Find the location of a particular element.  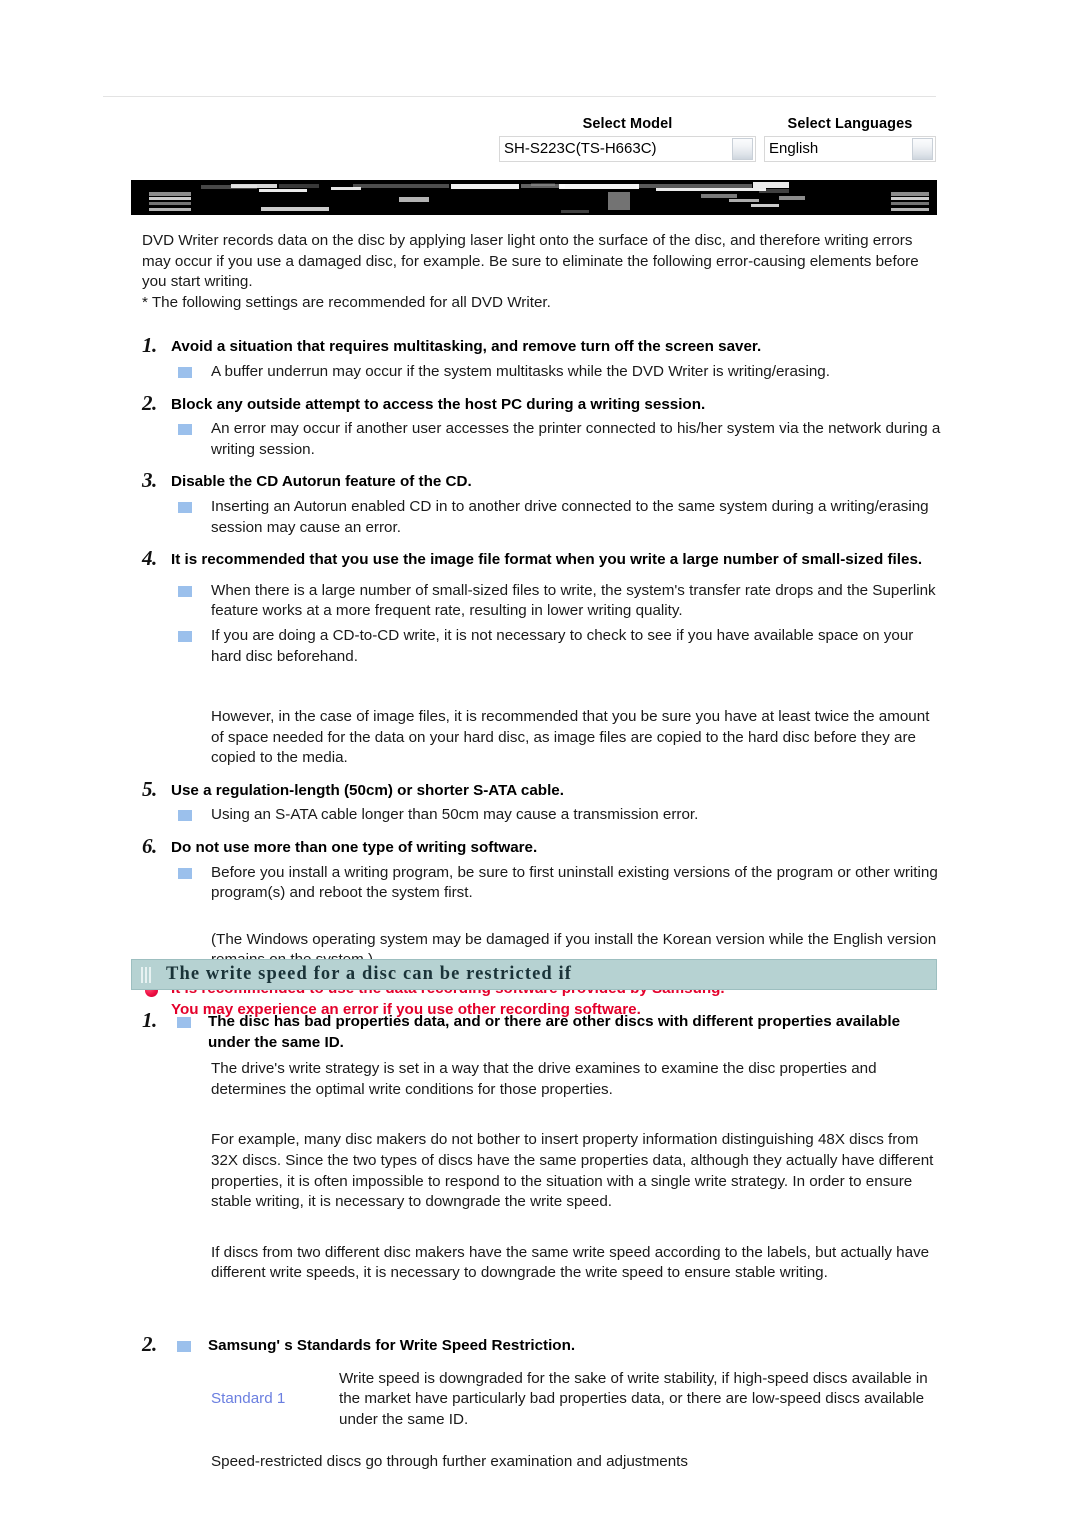

list-number: 6. is located at coordinates (149, 846).